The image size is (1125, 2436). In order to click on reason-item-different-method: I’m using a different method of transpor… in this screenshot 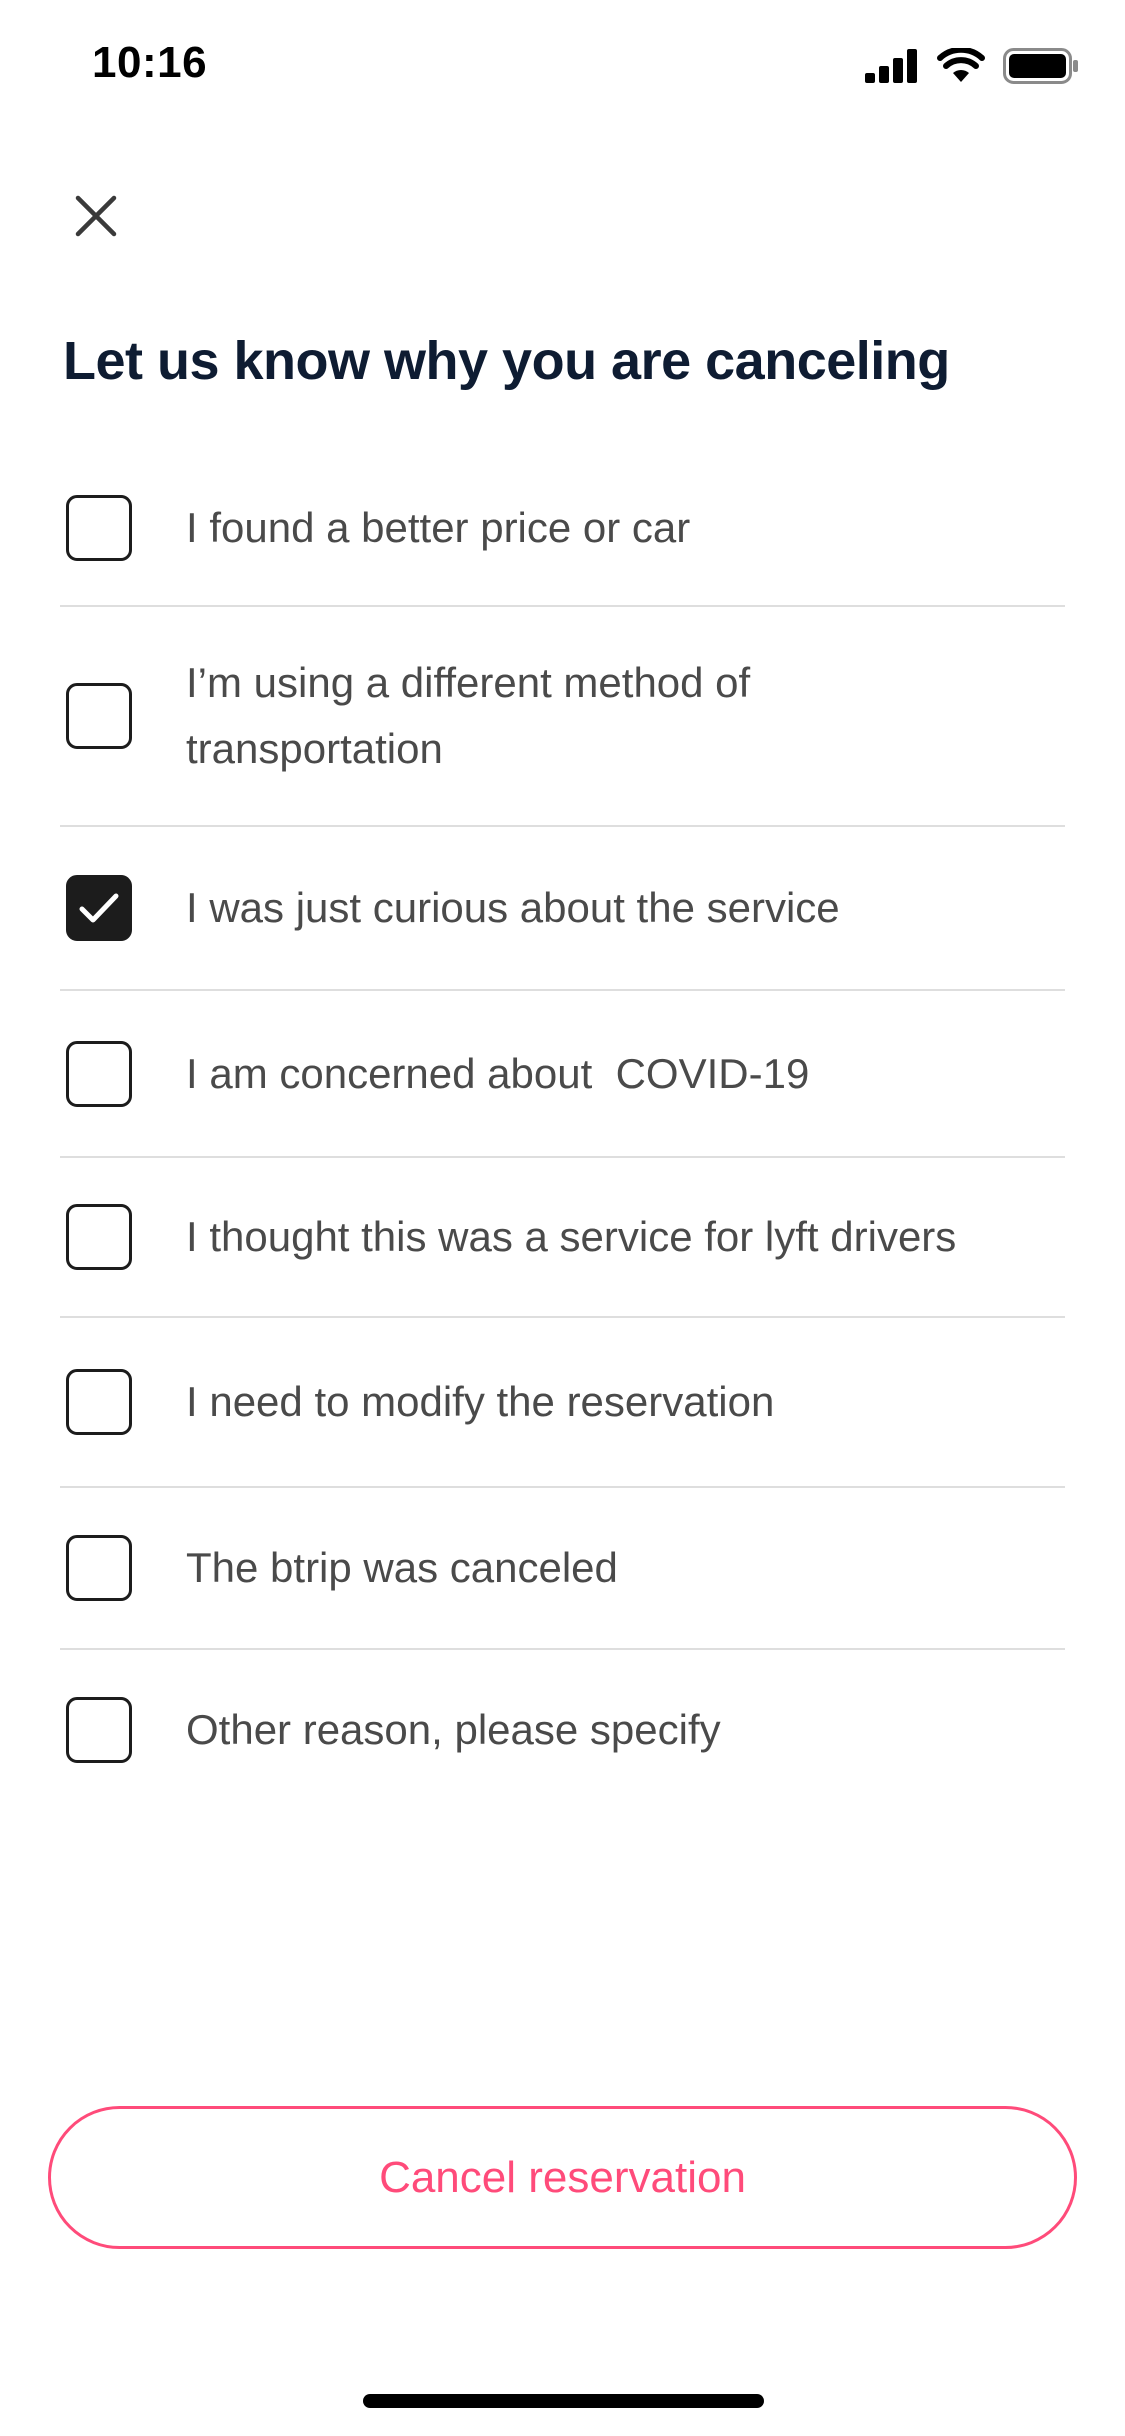, I will do `click(562, 717)`.